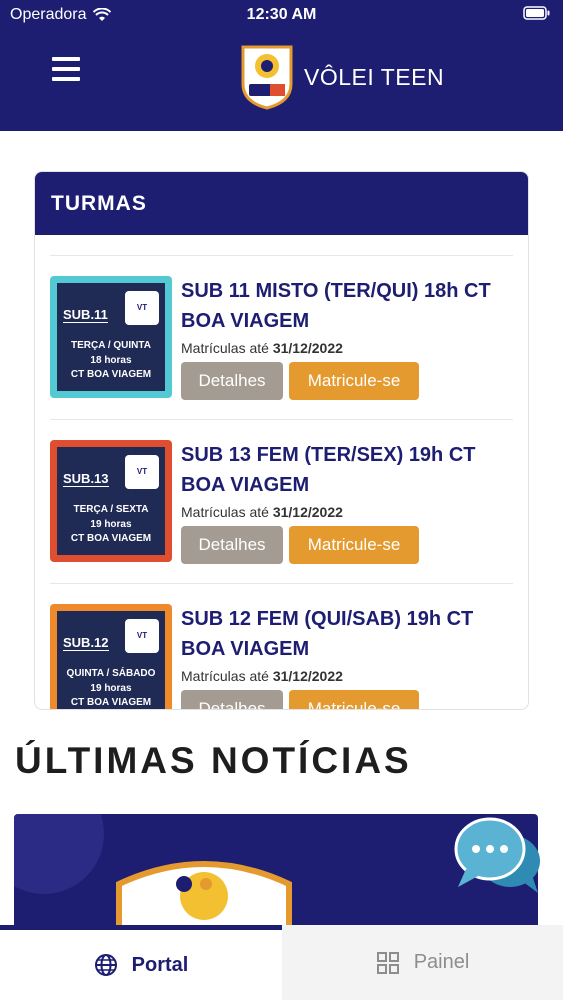 The height and width of the screenshot is (1000, 563). I want to click on logo, so click(267, 77).